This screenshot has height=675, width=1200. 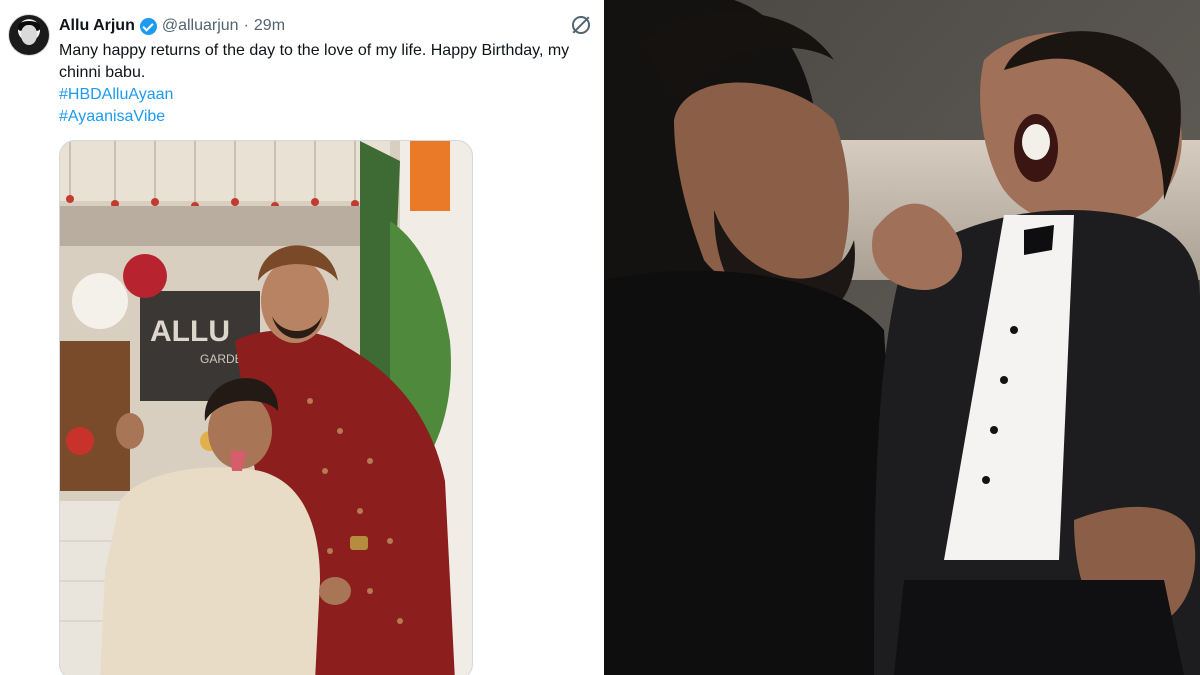 I want to click on avatar-face, so click(x=29, y=35).